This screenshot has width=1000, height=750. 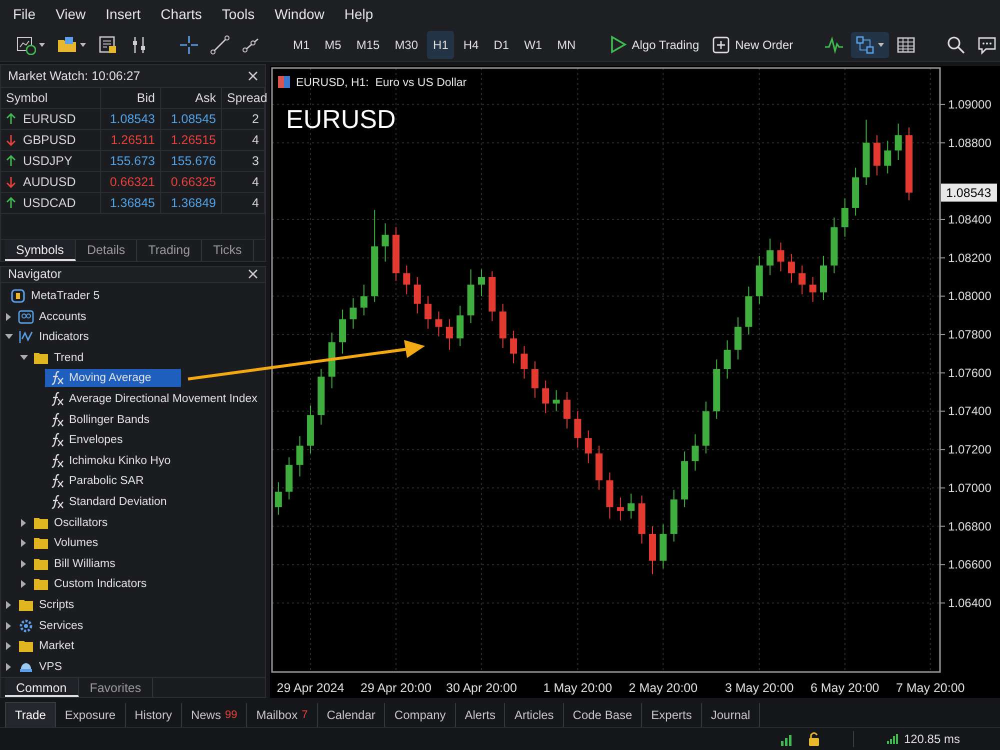 I want to click on y-axis-label: 1.06400, so click(x=966, y=603).